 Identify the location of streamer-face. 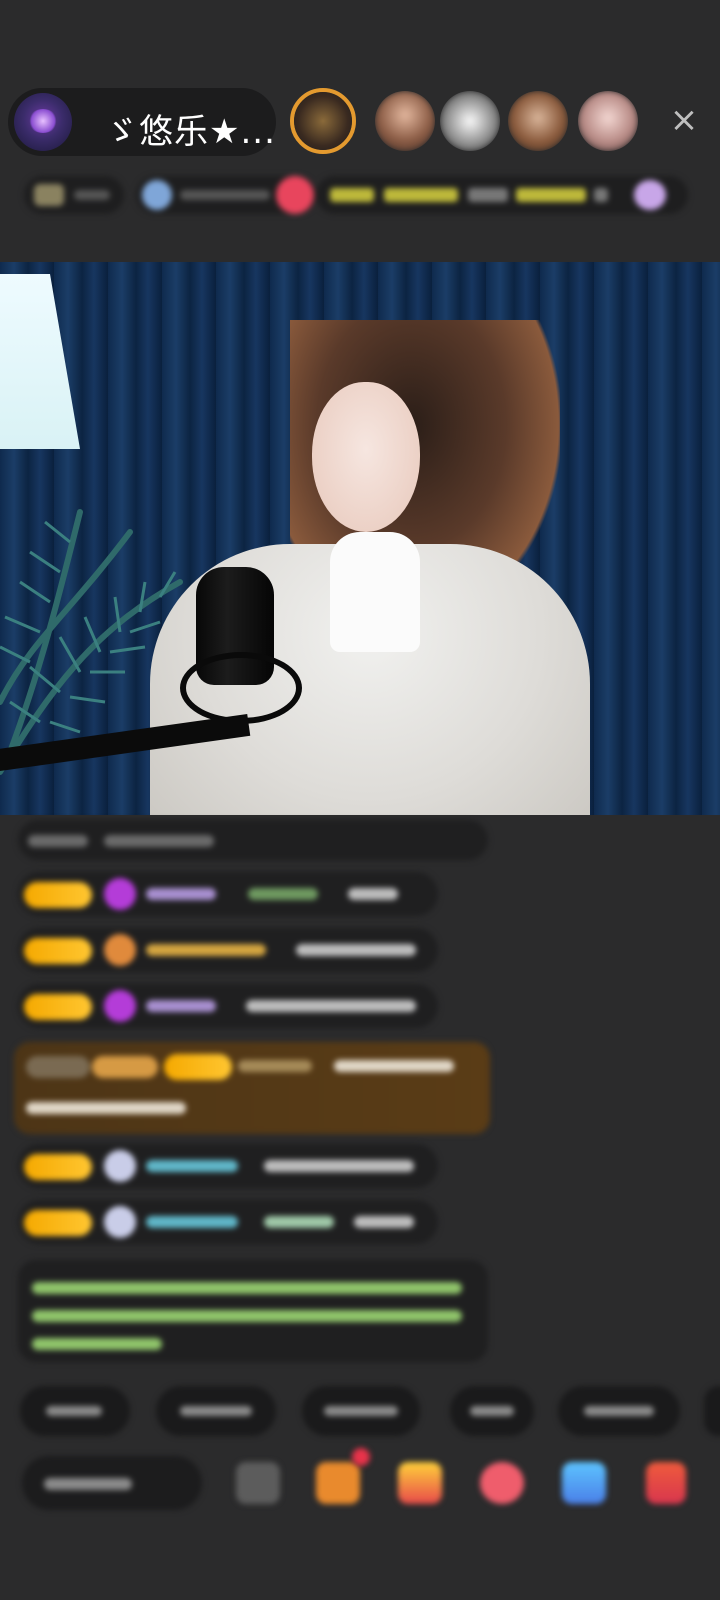
(366, 457).